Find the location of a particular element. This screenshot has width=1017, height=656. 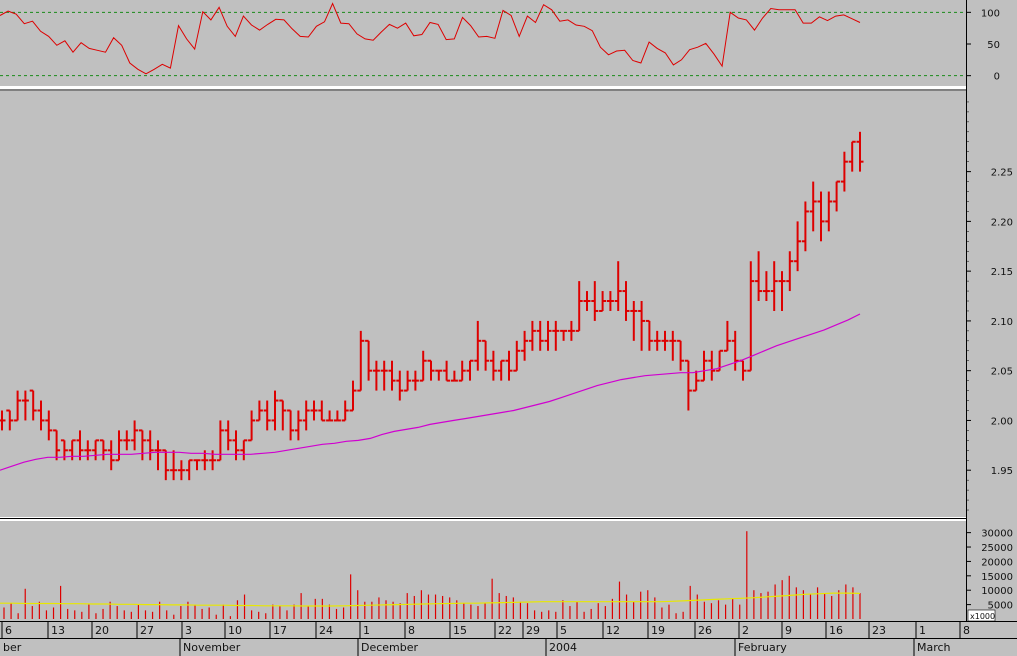

day-label: 10 is located at coordinates (235, 630).